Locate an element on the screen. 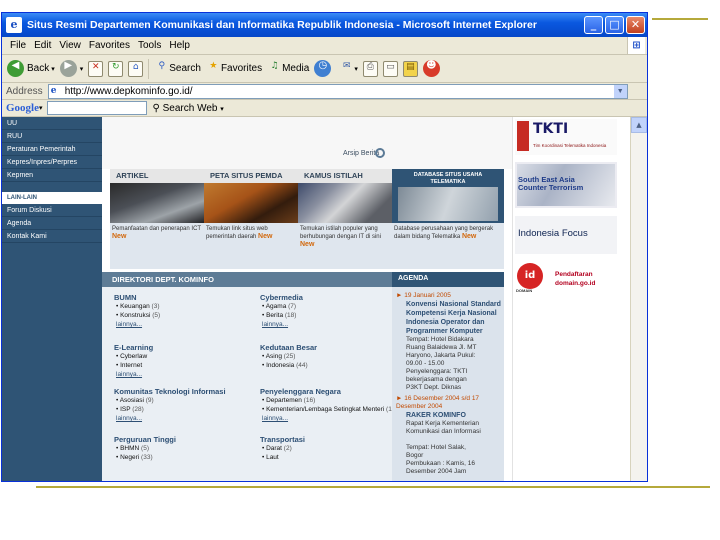 This screenshot has height=540, width=720. directory-category-penyelenggara-negara: Penyelenggara Negara is located at coordinates (329, 391).